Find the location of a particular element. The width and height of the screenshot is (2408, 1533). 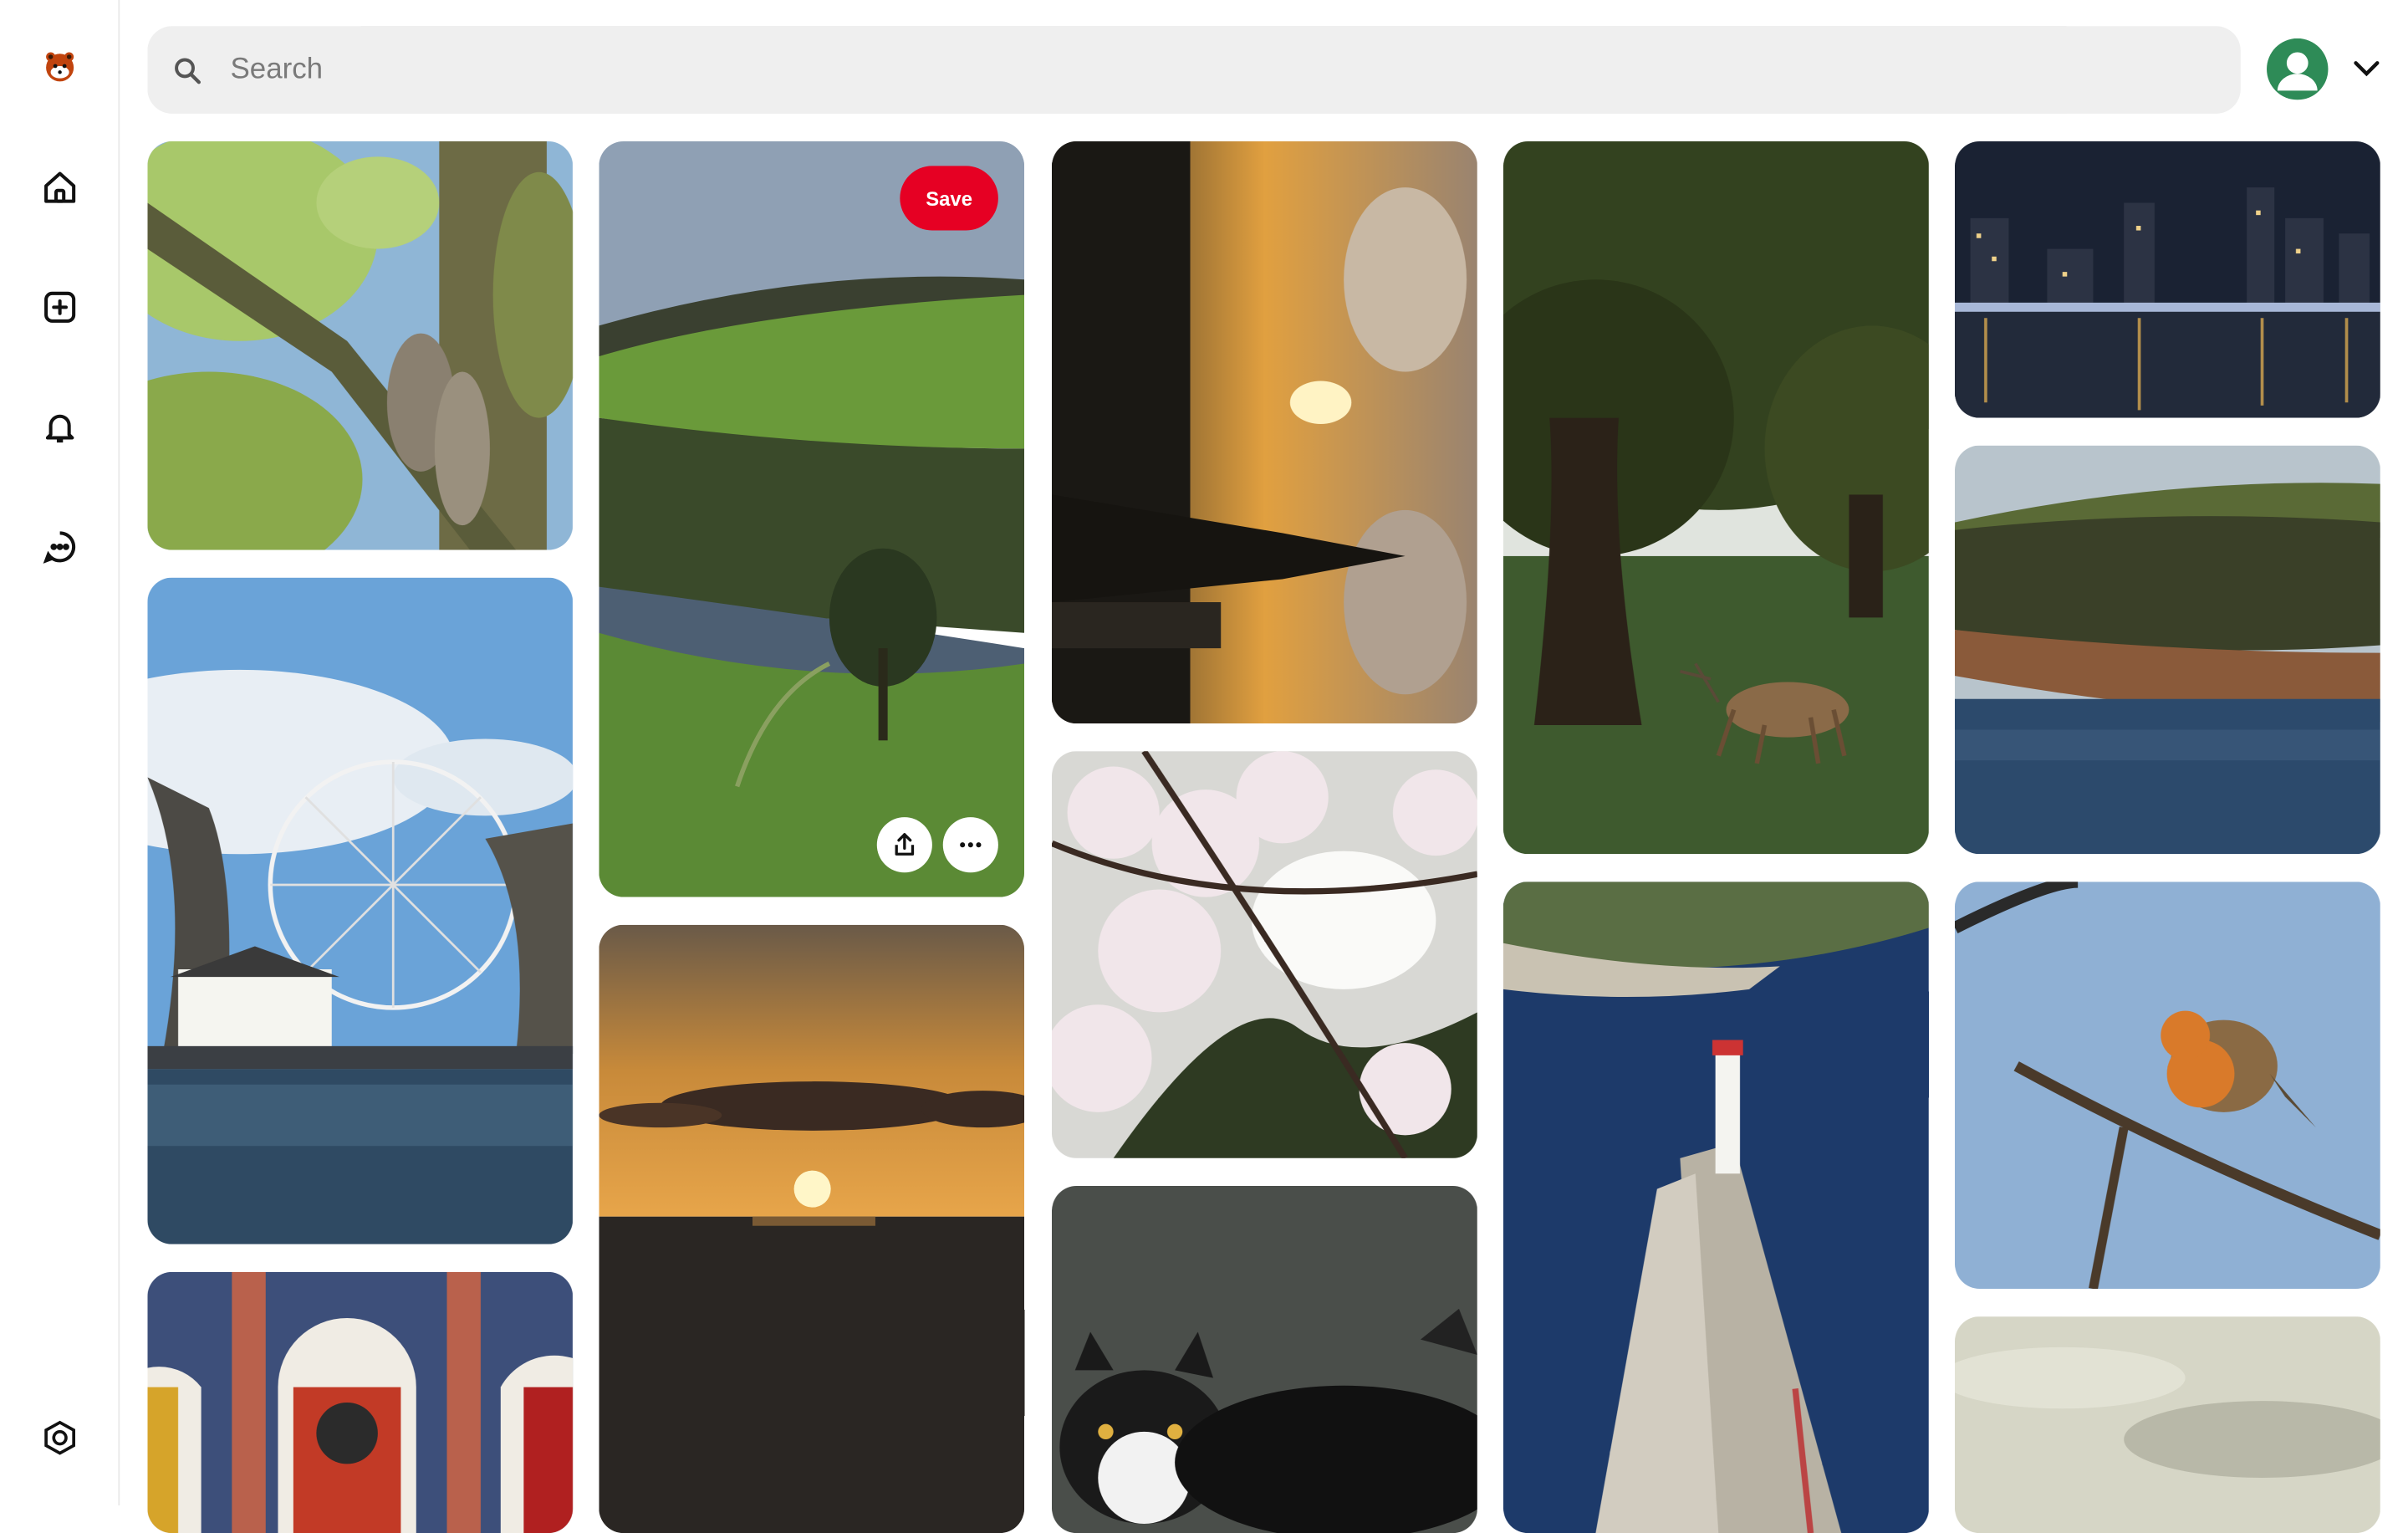

save-button: Save is located at coordinates (949, 198).